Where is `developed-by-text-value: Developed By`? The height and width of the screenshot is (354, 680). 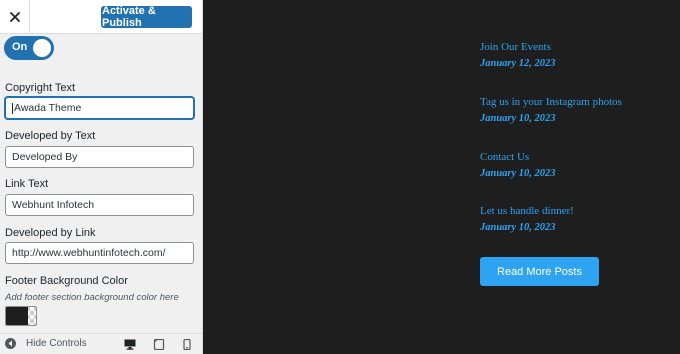 developed-by-text-value: Developed By is located at coordinates (45, 157).